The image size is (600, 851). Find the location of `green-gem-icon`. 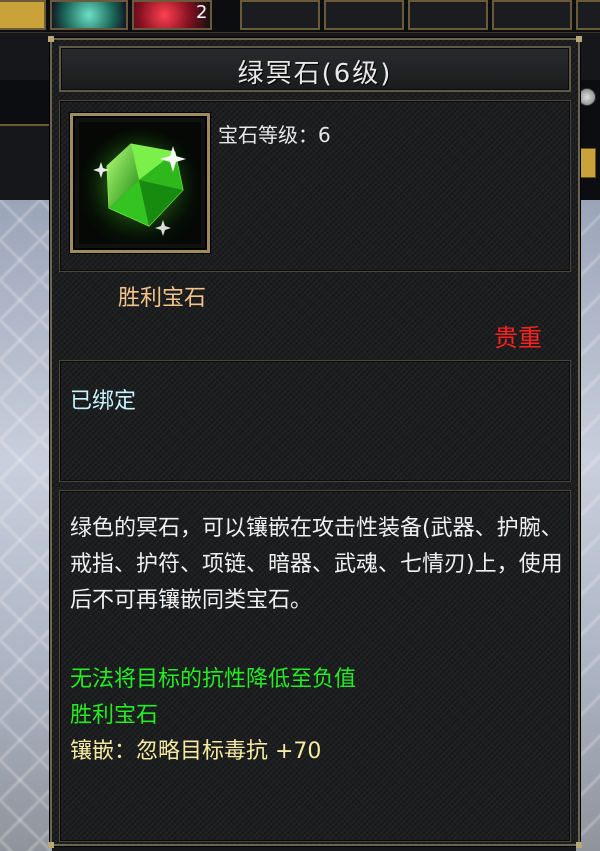

green-gem-icon is located at coordinates (140, 183).